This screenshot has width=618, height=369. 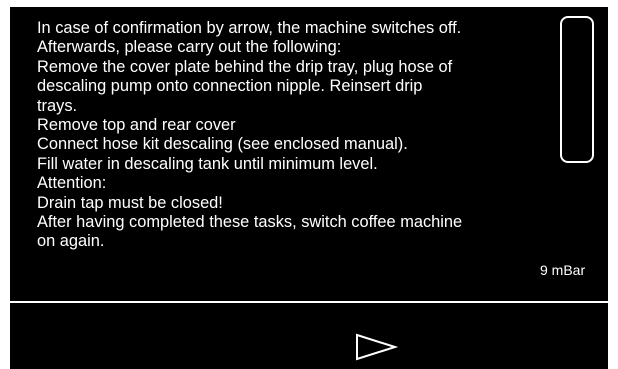 I want to click on right-arrow-outline-icon, so click(x=377, y=347).